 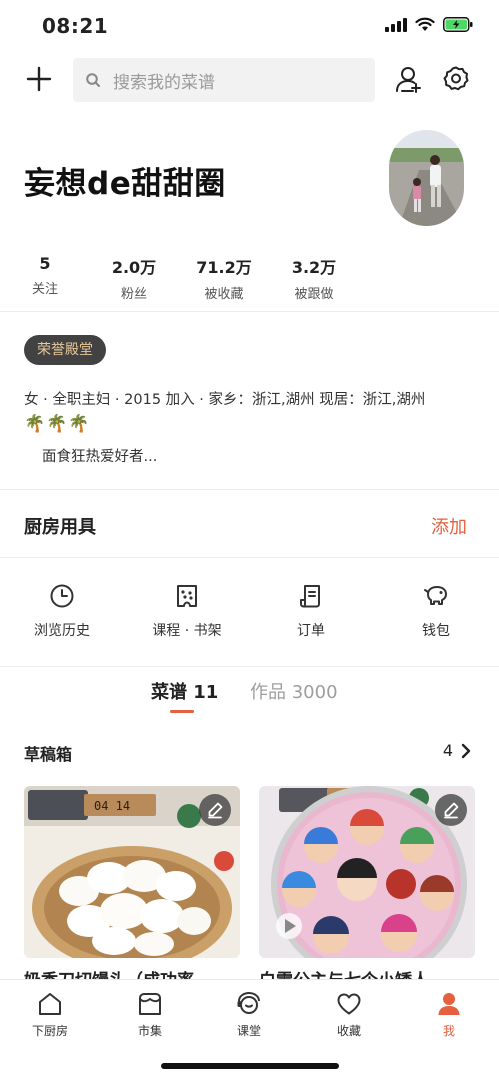 I want to click on status-icons, so click(x=429, y=24).